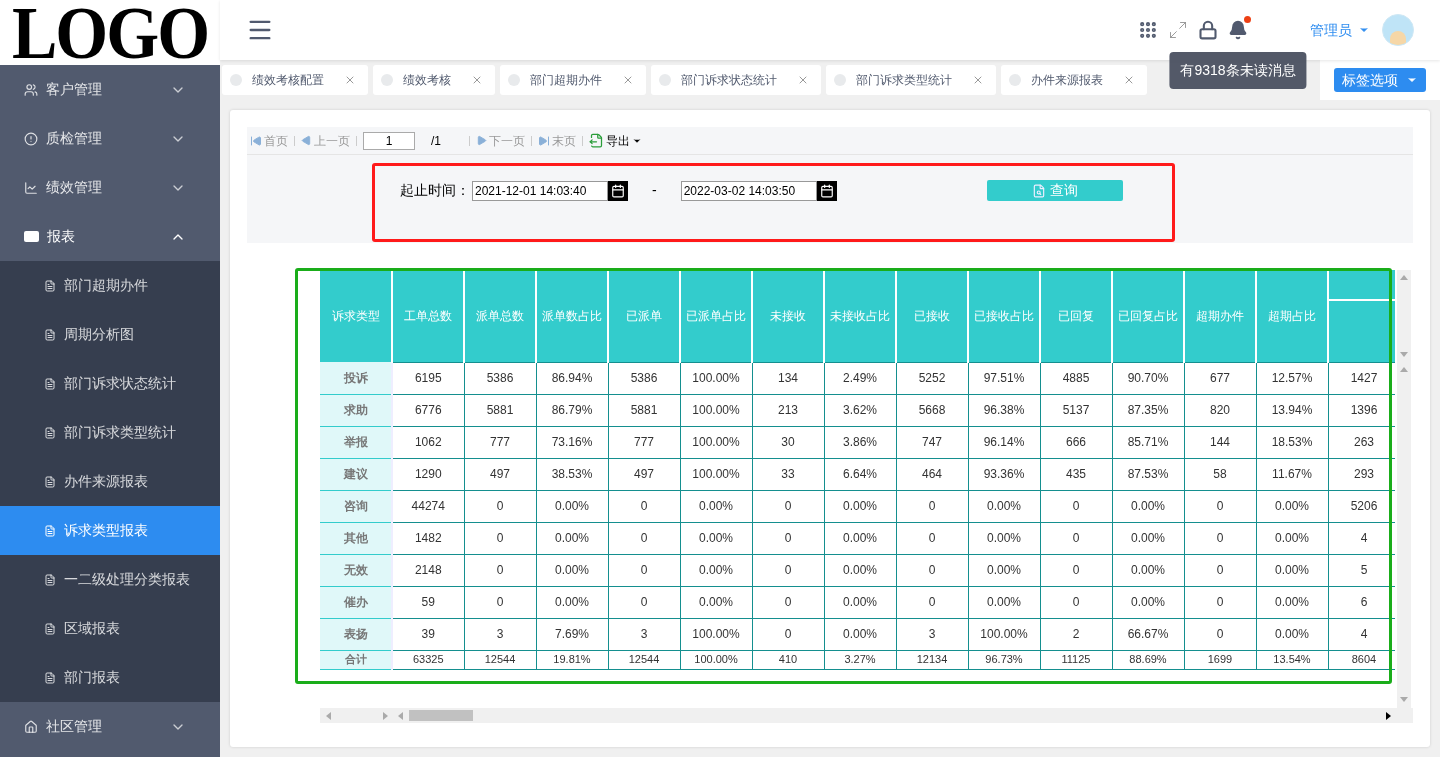  I want to click on row-header: 表扬, so click(356, 634).